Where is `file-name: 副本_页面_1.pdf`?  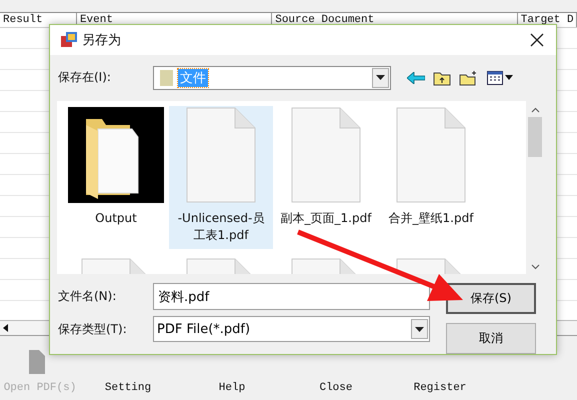
file-name: 副本_页面_1.pdf is located at coordinates (326, 218).